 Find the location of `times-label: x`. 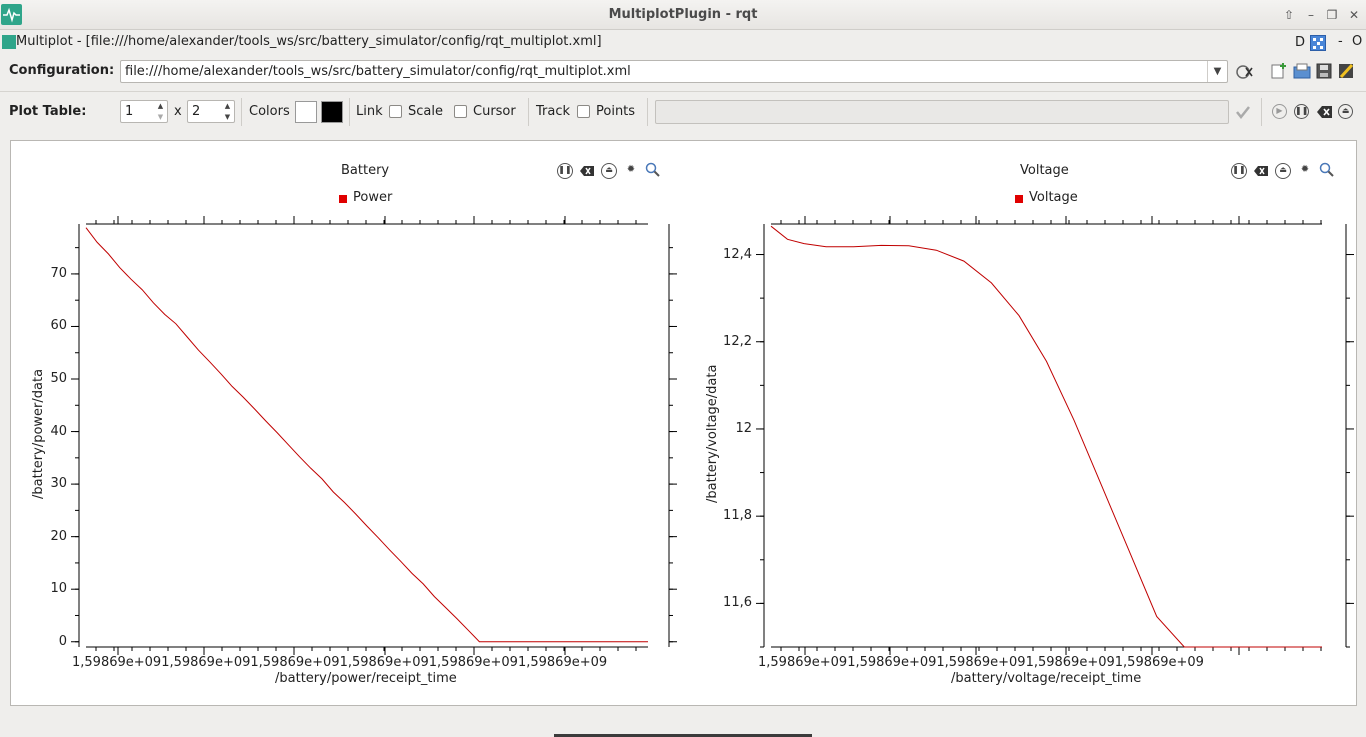

times-label: x is located at coordinates (178, 111).